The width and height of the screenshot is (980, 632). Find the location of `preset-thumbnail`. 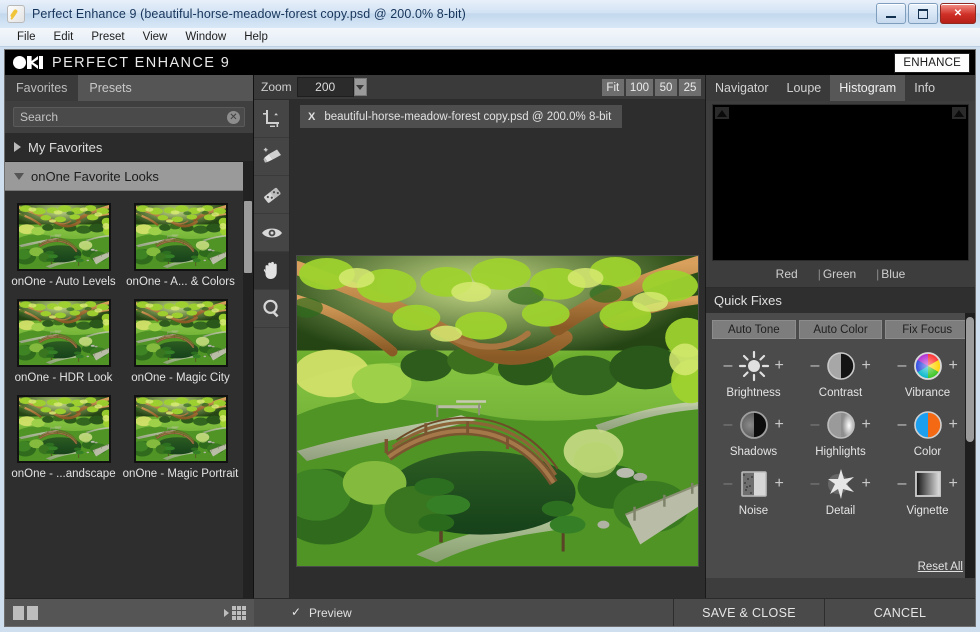

preset-thumbnail is located at coordinates (63, 237).